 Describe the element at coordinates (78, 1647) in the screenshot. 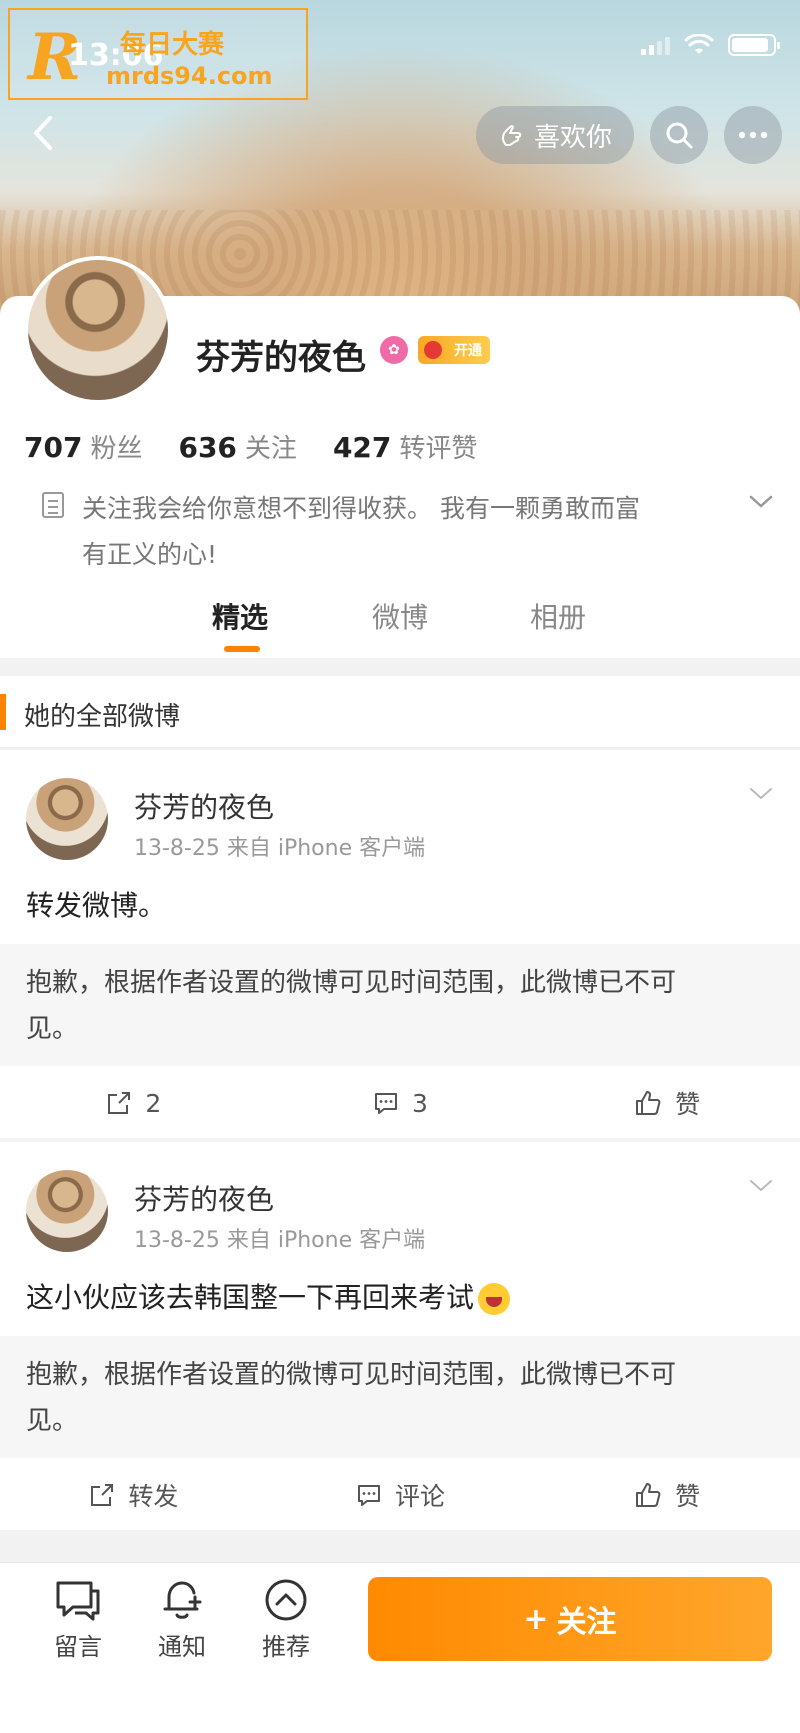

I see `message-label: 留言` at that location.